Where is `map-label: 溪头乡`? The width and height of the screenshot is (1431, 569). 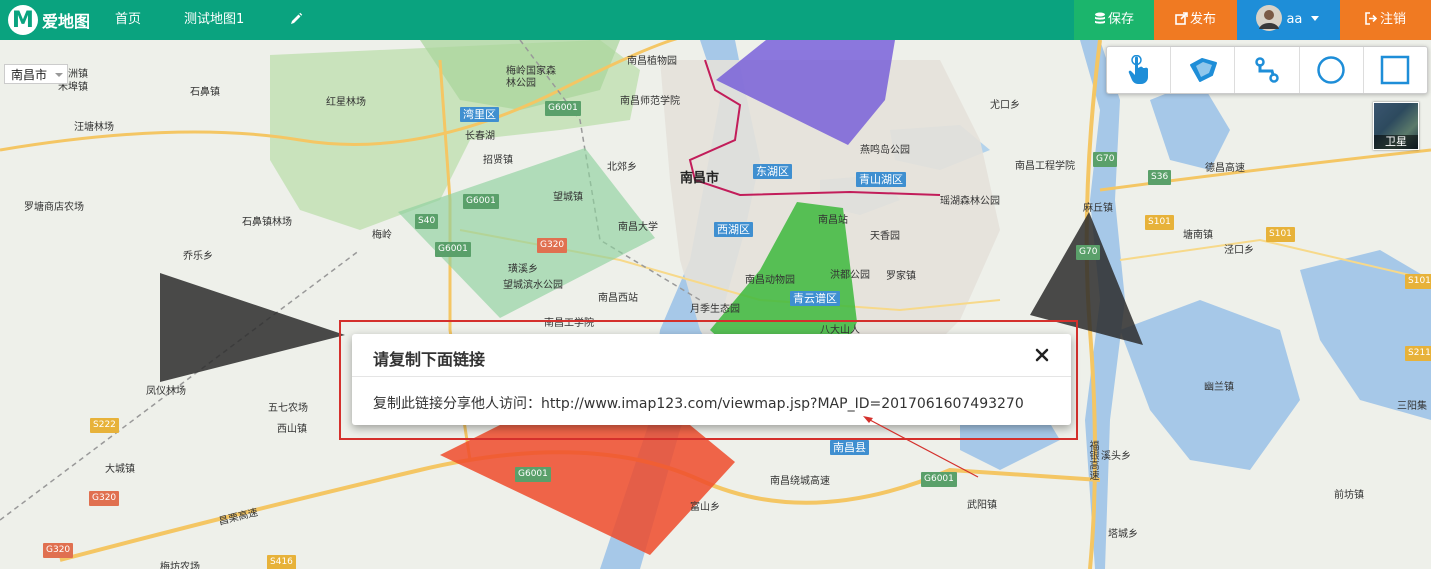 map-label: 溪头乡 is located at coordinates (1116, 456).